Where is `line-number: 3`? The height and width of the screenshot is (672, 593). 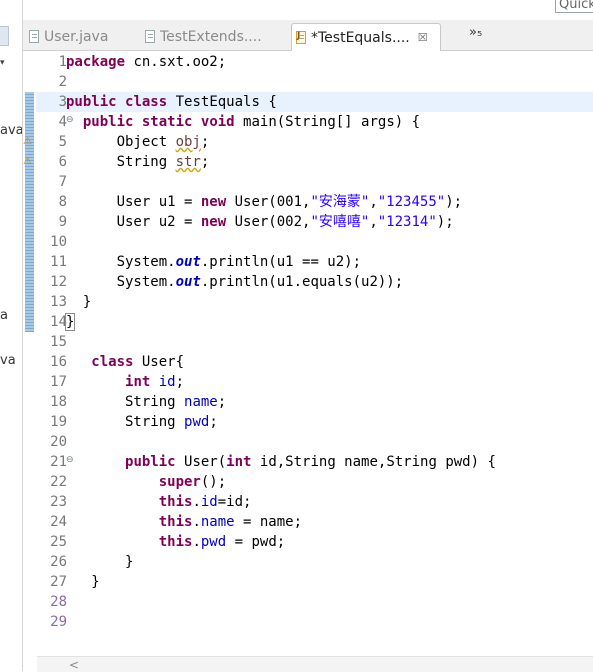
line-number: 3 is located at coordinates (62, 102).